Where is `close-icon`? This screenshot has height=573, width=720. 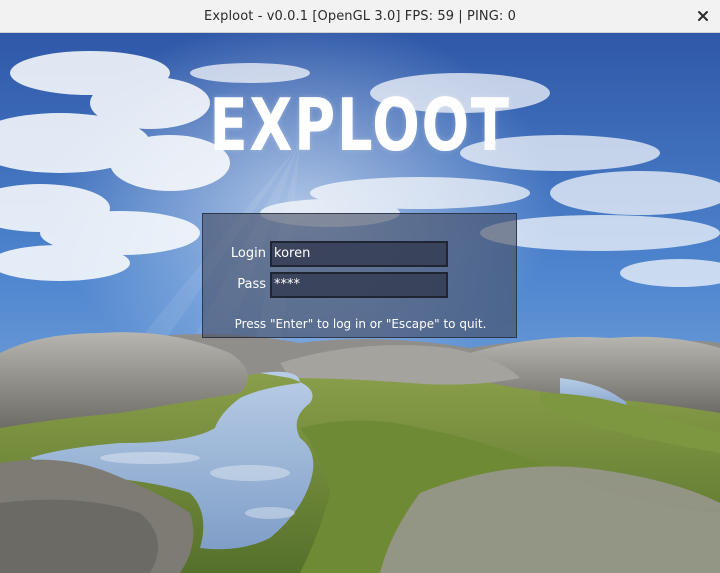
close-icon is located at coordinates (703, 16).